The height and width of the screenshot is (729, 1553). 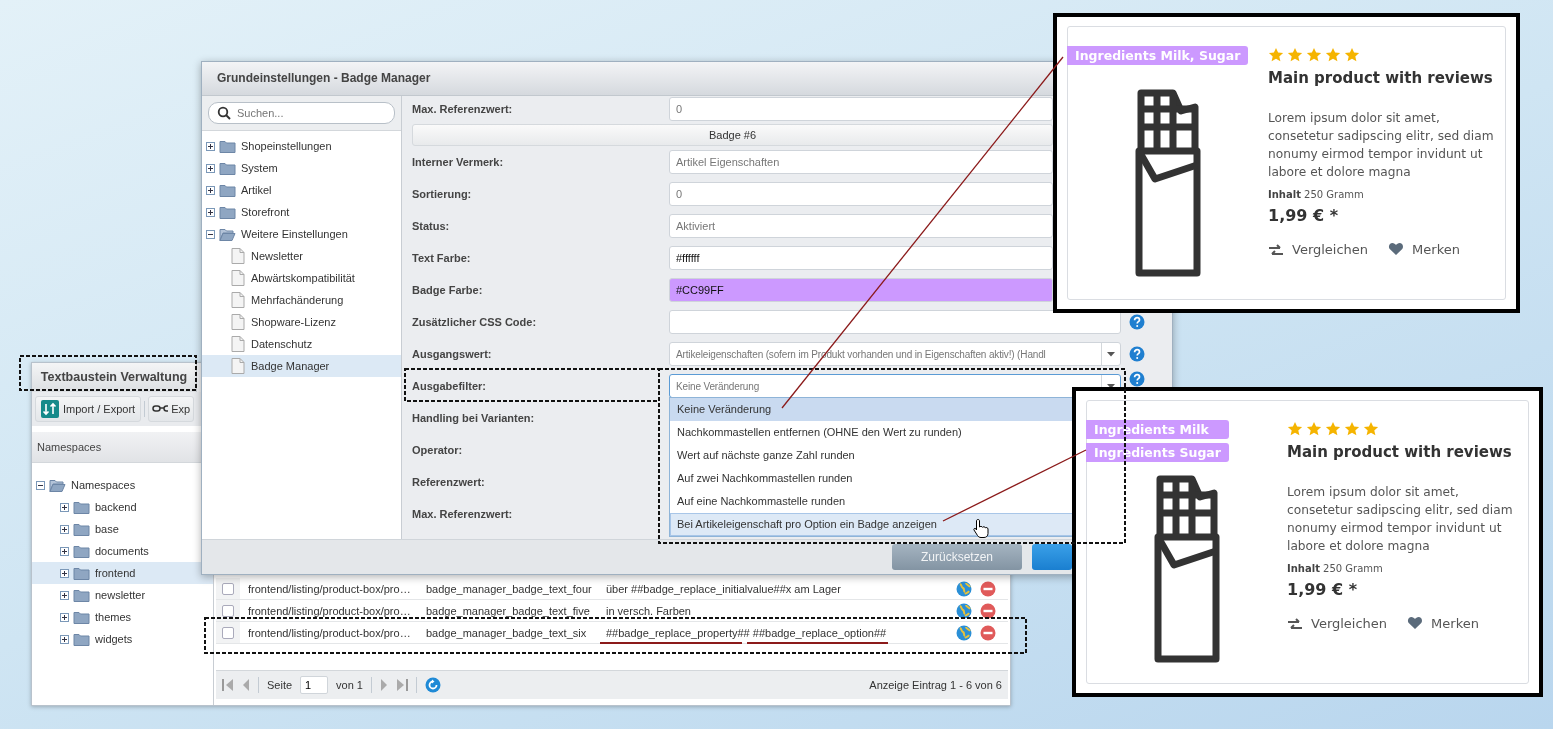 I want to click on tree-item: themes, so click(x=122, y=617).